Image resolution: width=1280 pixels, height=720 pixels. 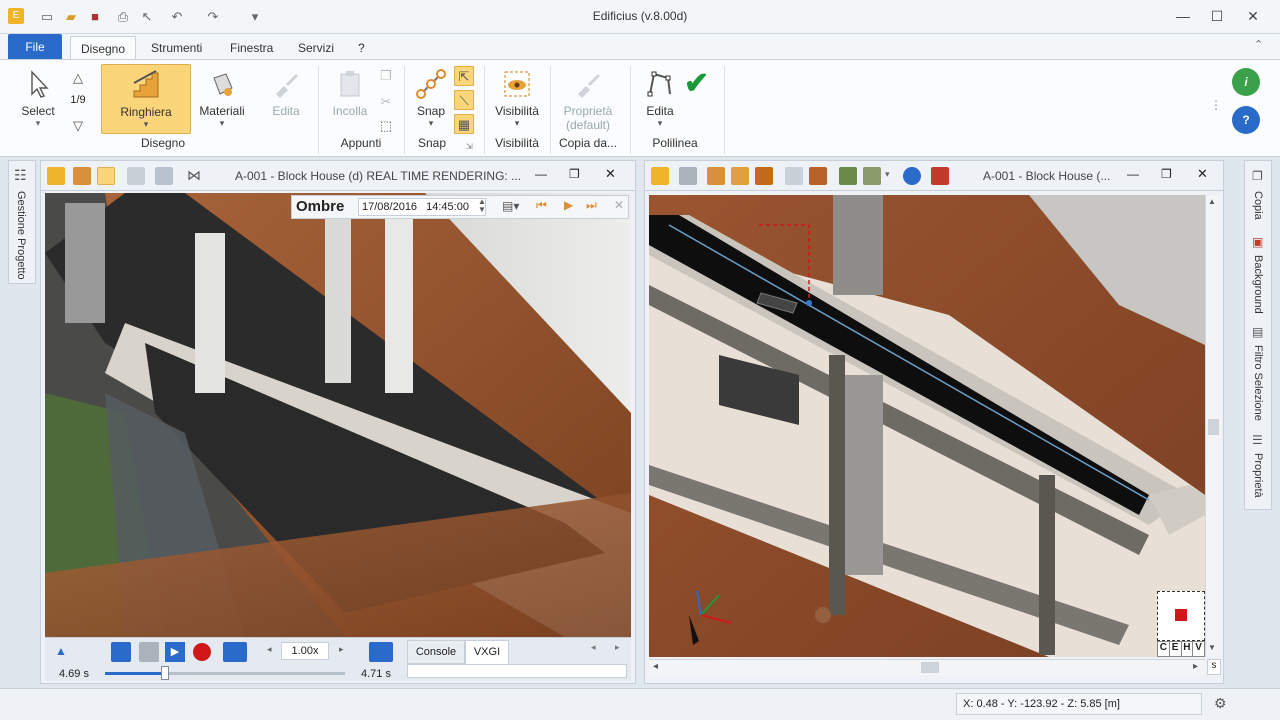 What do you see at coordinates (482, 206) in the screenshot?
I see `spinner-arrows-icon: ▲ ▼` at bounding box center [482, 206].